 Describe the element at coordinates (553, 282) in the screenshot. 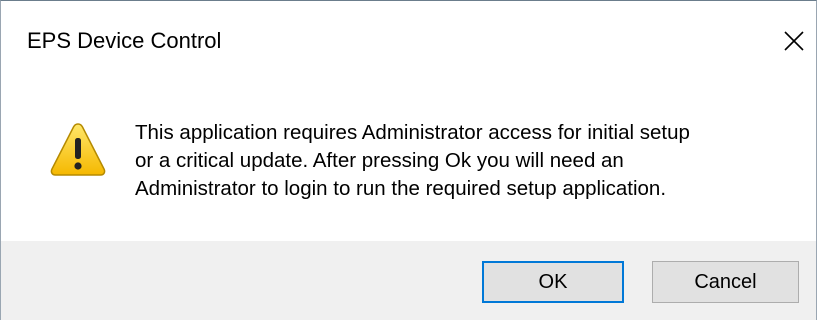

I see `ok-button: OK` at that location.